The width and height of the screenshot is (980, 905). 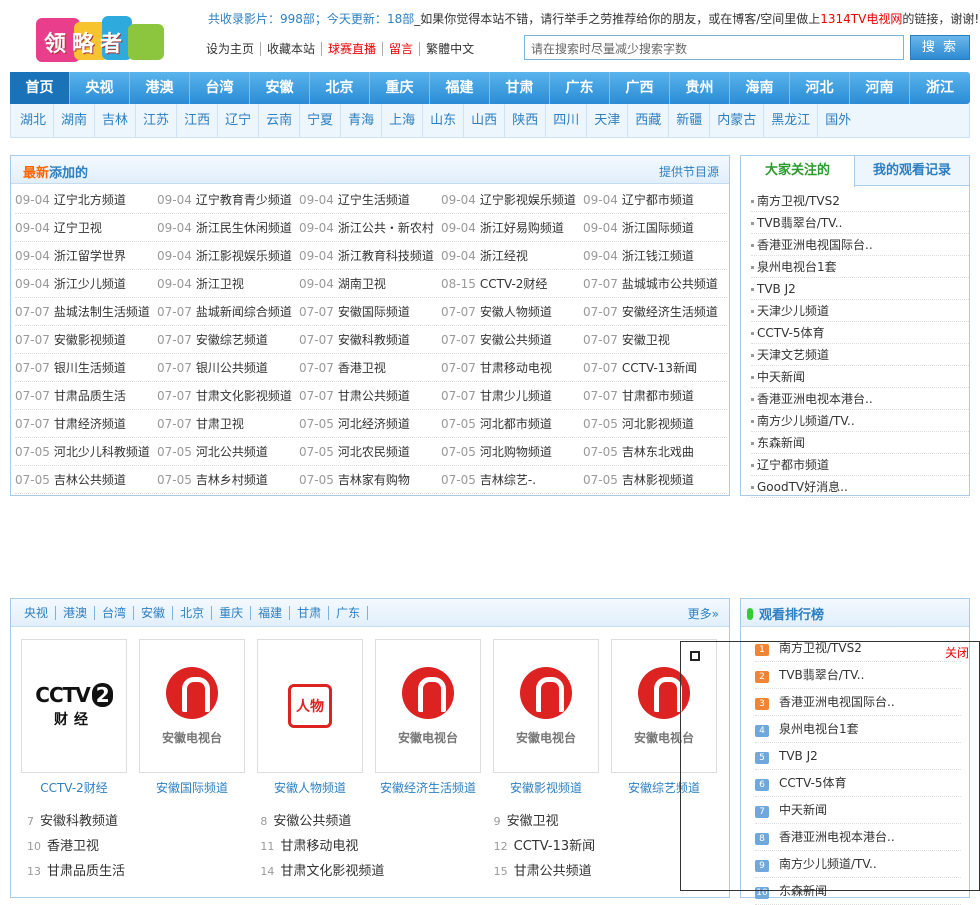 What do you see at coordinates (40, 88) in the screenshot?
I see `nav-item-home: 首页` at bounding box center [40, 88].